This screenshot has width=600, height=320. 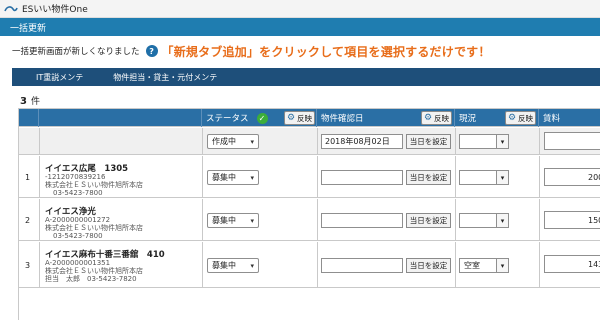 What do you see at coordinates (151, 51) in the screenshot?
I see `help-icon: ?` at bounding box center [151, 51].